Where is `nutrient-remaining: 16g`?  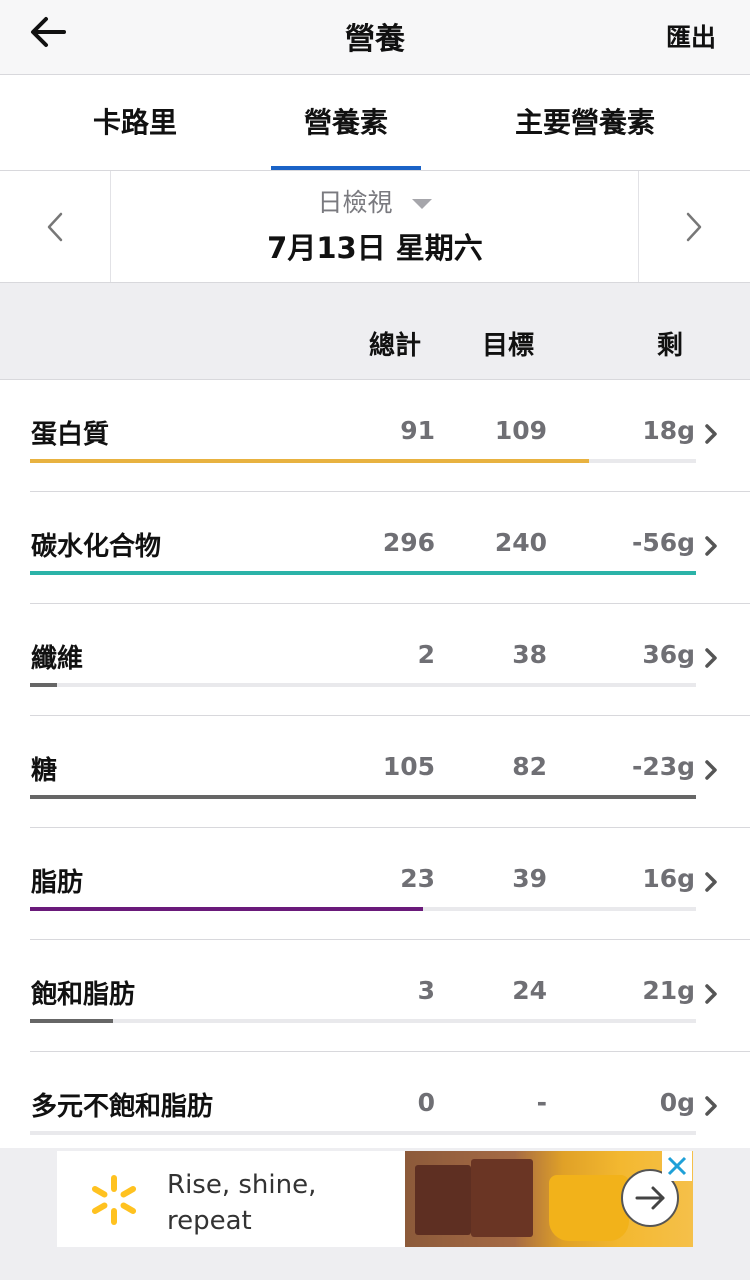
nutrient-remaining: 16g is located at coordinates (668, 878).